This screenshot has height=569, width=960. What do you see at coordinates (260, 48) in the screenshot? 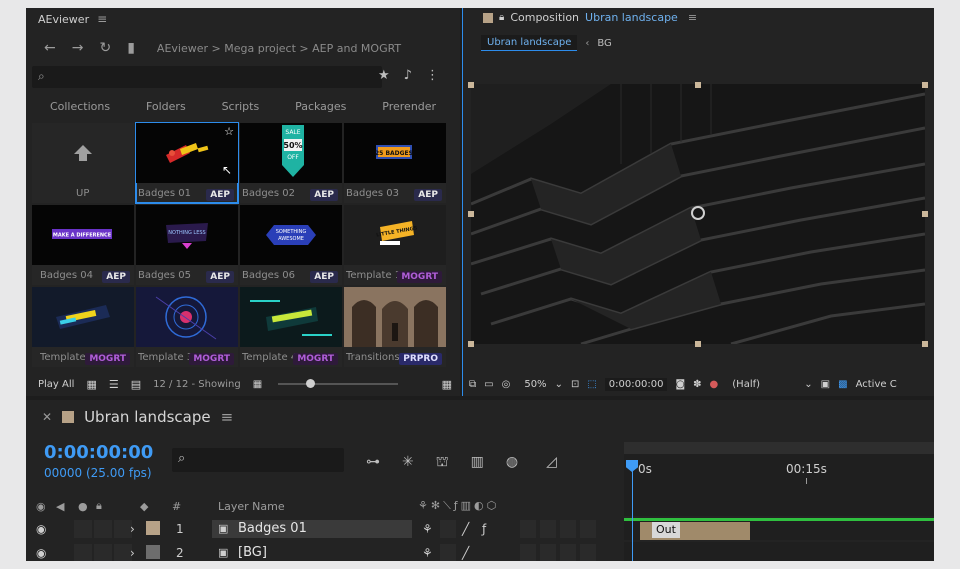
I see `breadcrumb-item: Mega project` at bounding box center [260, 48].